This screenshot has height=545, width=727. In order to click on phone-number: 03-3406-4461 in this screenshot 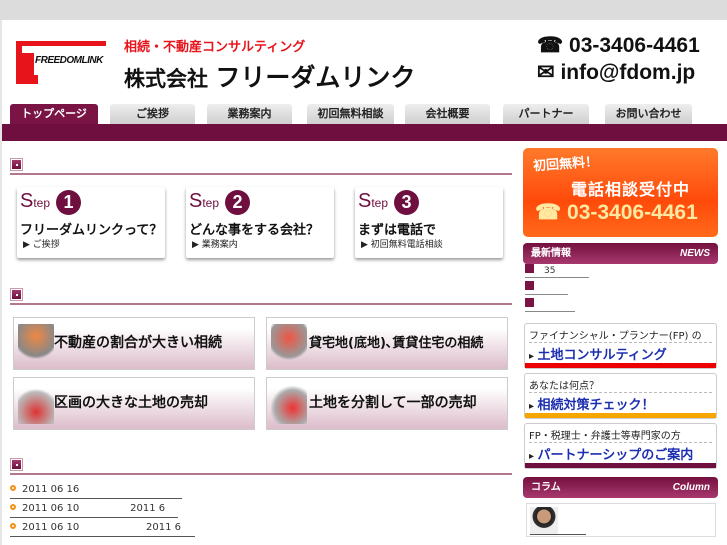, I will do `click(634, 45)`.